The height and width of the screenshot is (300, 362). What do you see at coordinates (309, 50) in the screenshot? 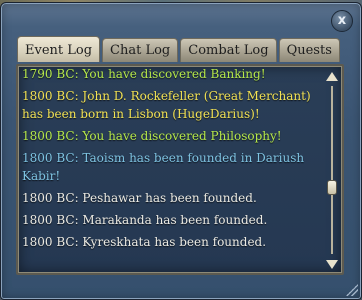
I see `tab-quests: Quests` at bounding box center [309, 50].